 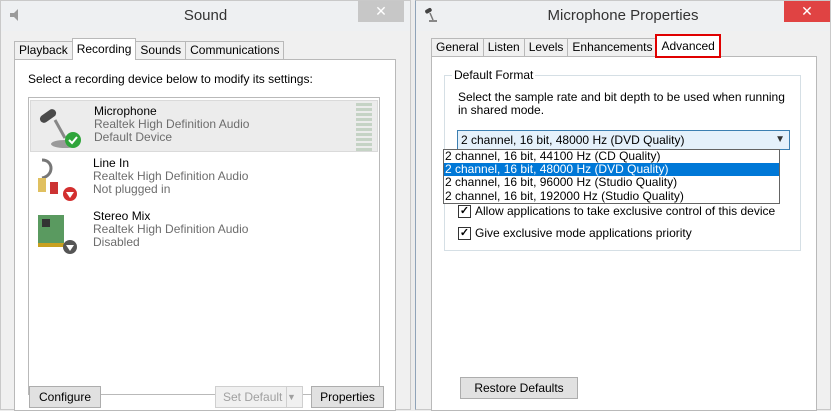 What do you see at coordinates (65, 397) in the screenshot?
I see `configure-button: Configure` at bounding box center [65, 397].